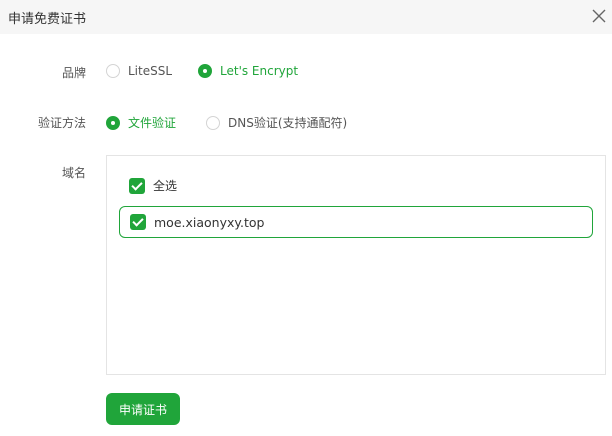 The width and height of the screenshot is (612, 436). Describe the element at coordinates (165, 186) in the screenshot. I see `select-all-label: 全选` at that location.